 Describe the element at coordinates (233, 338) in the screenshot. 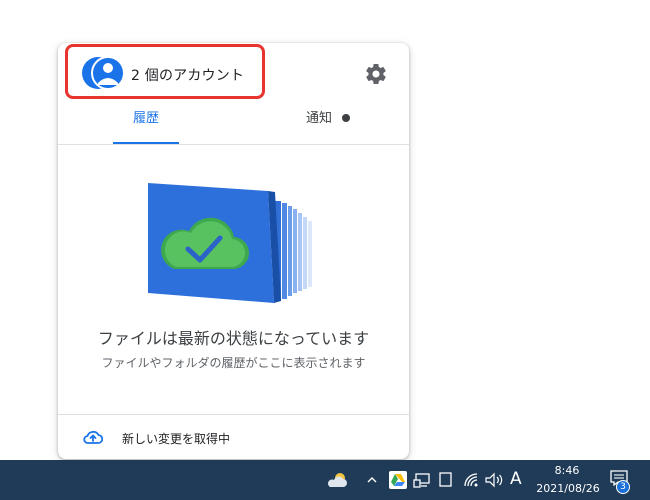

I see `status-title: ファイルは最新の状態になっています` at that location.